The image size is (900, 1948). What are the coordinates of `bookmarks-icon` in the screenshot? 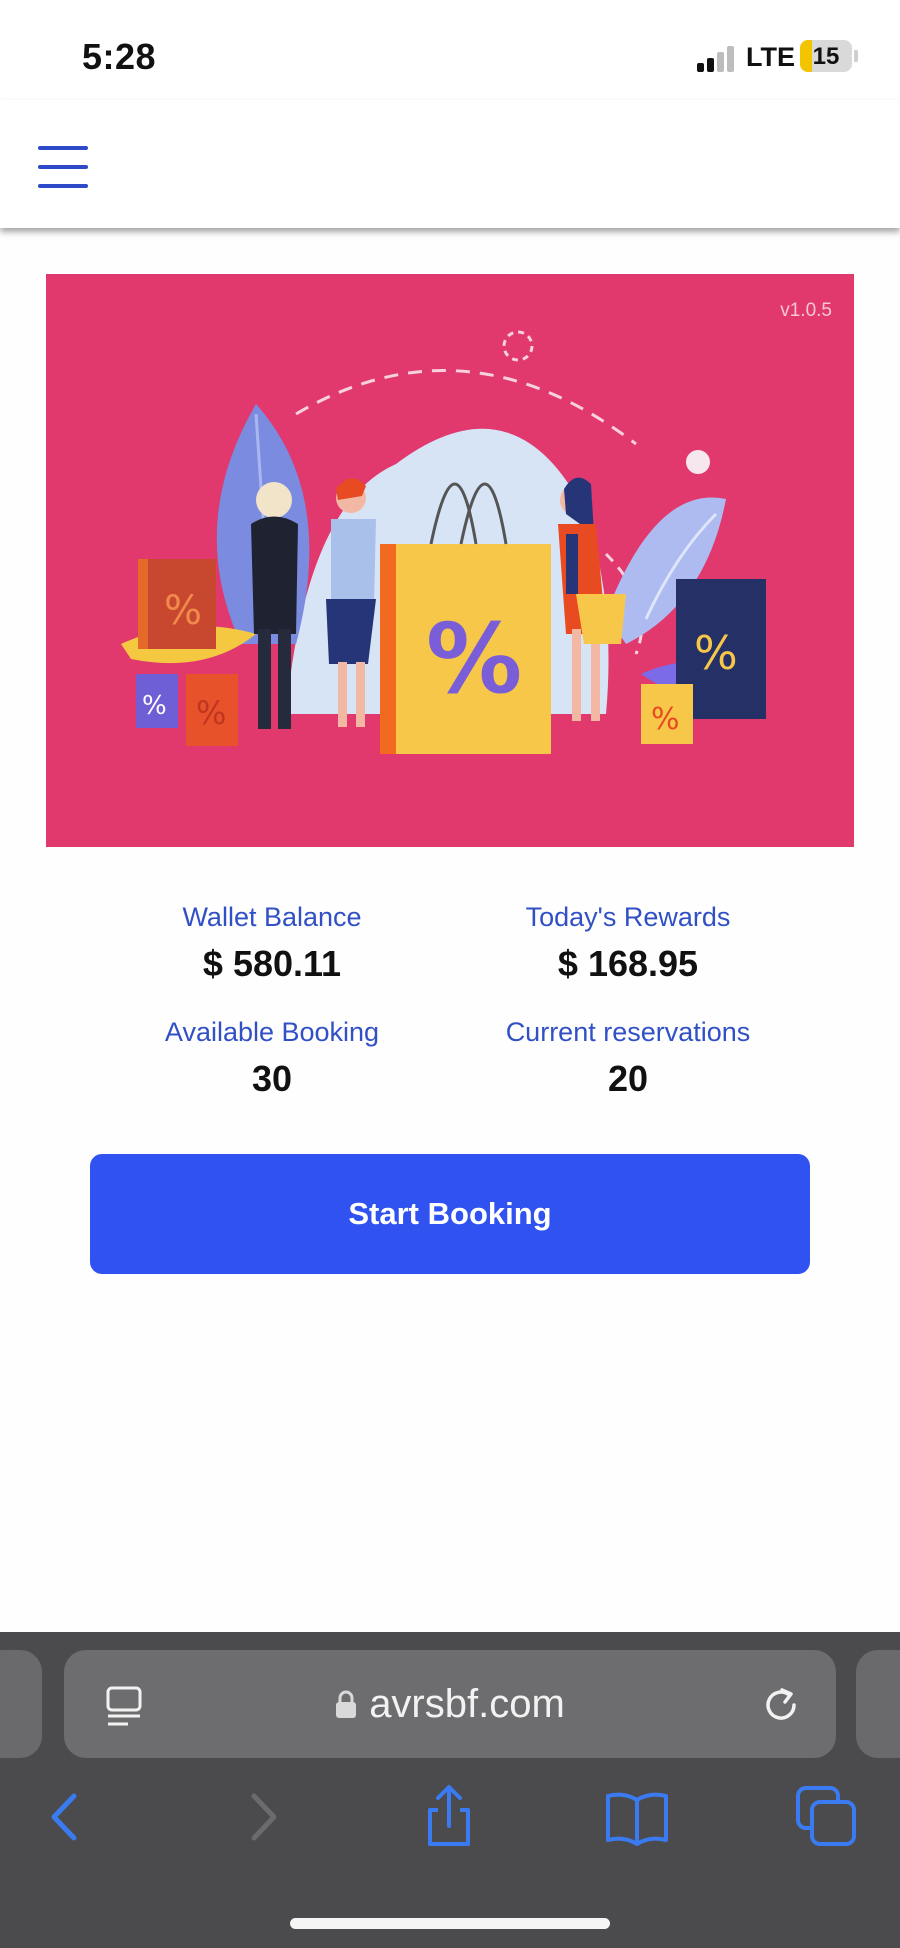 It's located at (637, 1817).